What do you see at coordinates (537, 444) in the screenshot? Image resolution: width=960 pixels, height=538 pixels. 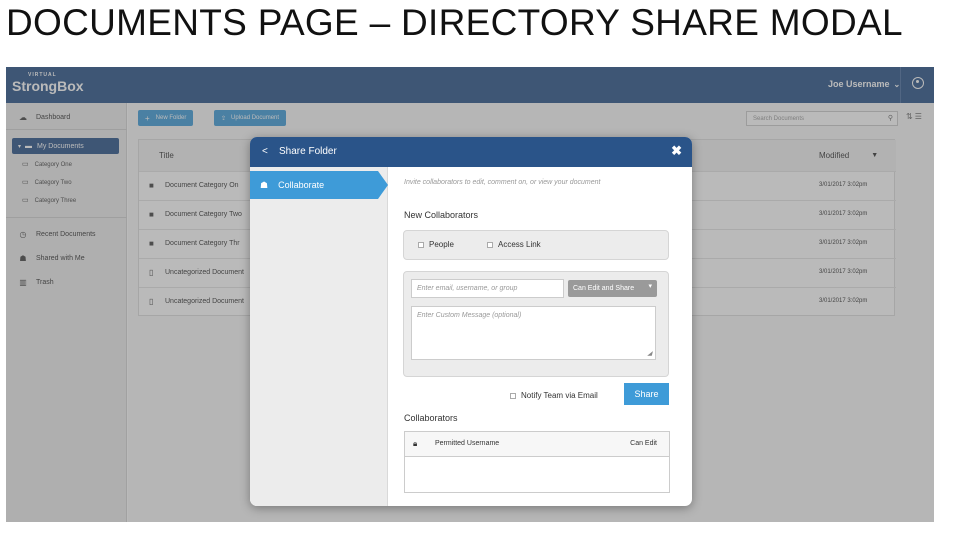 I see `collaborators-table-header: 🔒︎ Permitted Username Can Edit` at bounding box center [537, 444].